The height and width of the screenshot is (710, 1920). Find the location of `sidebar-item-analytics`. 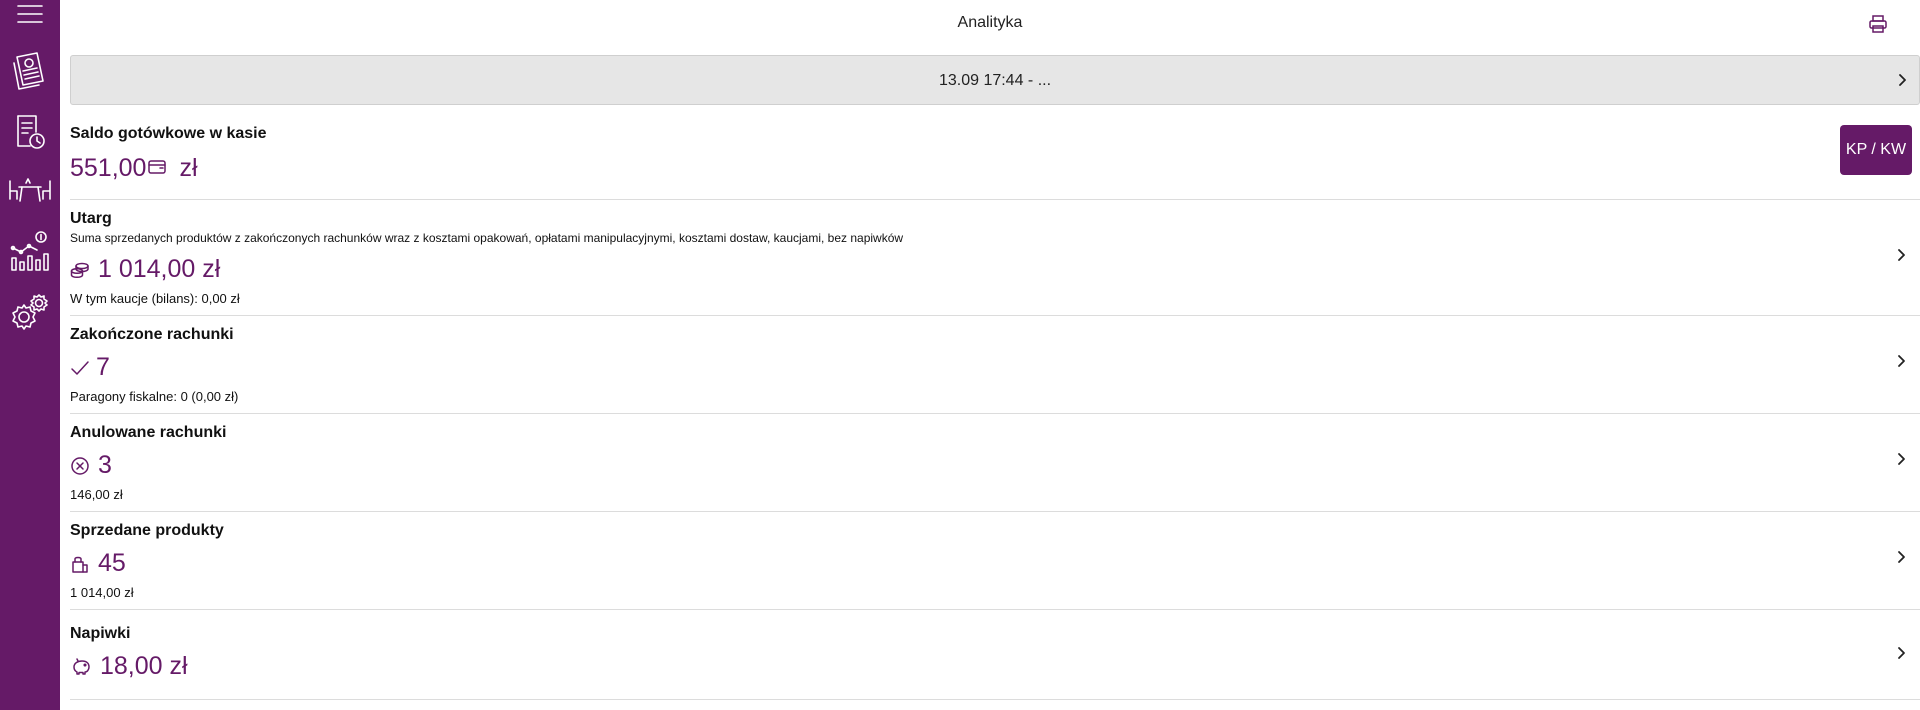

sidebar-item-analytics is located at coordinates (30, 252).